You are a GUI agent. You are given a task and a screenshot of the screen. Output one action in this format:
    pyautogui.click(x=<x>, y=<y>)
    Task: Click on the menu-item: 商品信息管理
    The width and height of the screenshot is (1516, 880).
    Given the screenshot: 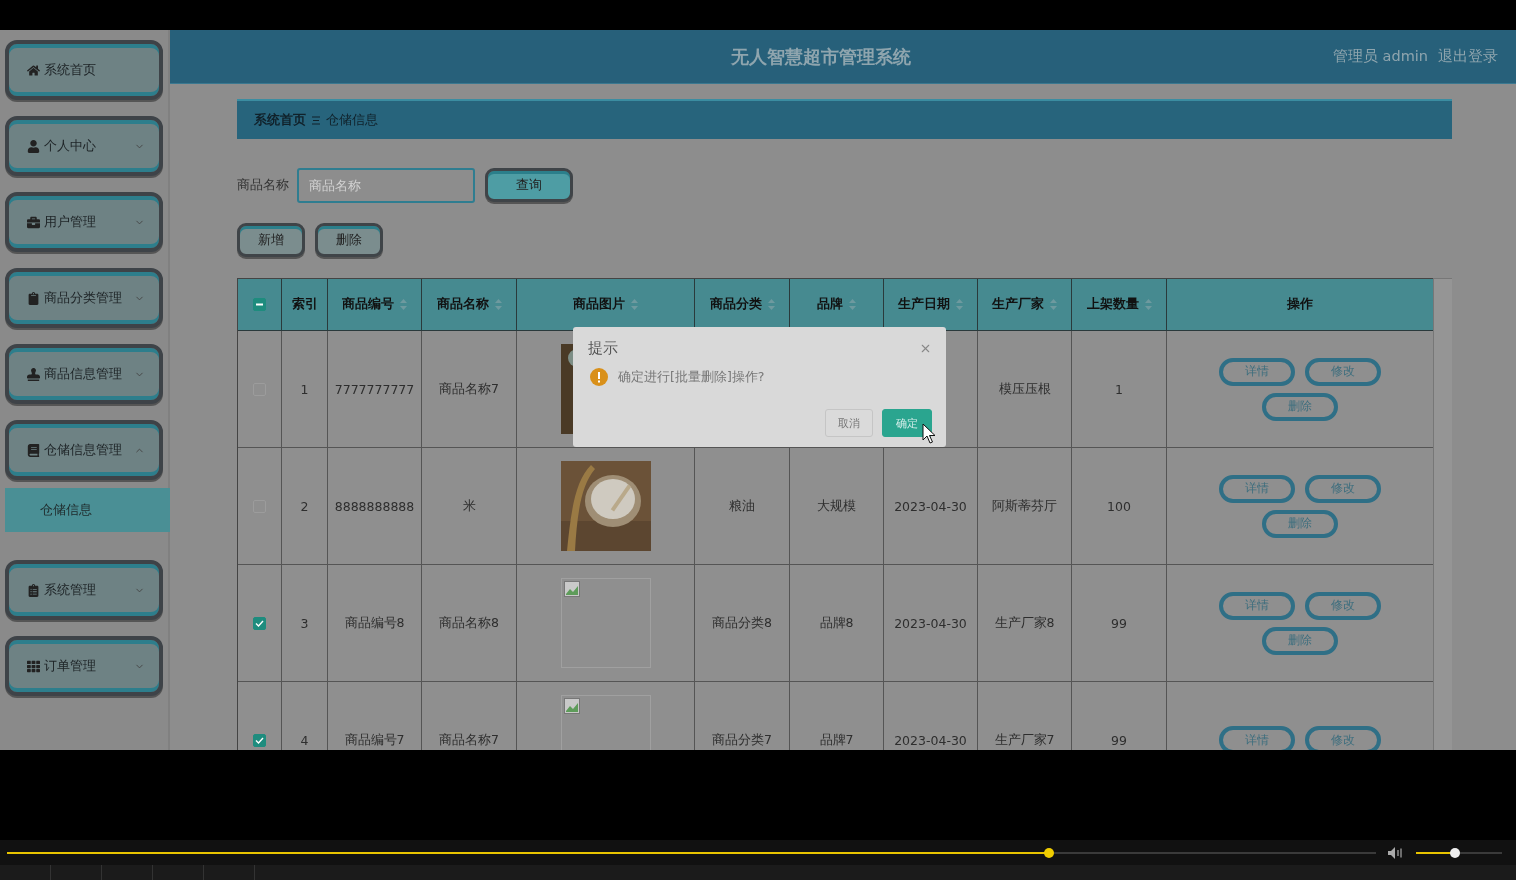 What is the action you would take?
    pyautogui.click(x=84, y=374)
    